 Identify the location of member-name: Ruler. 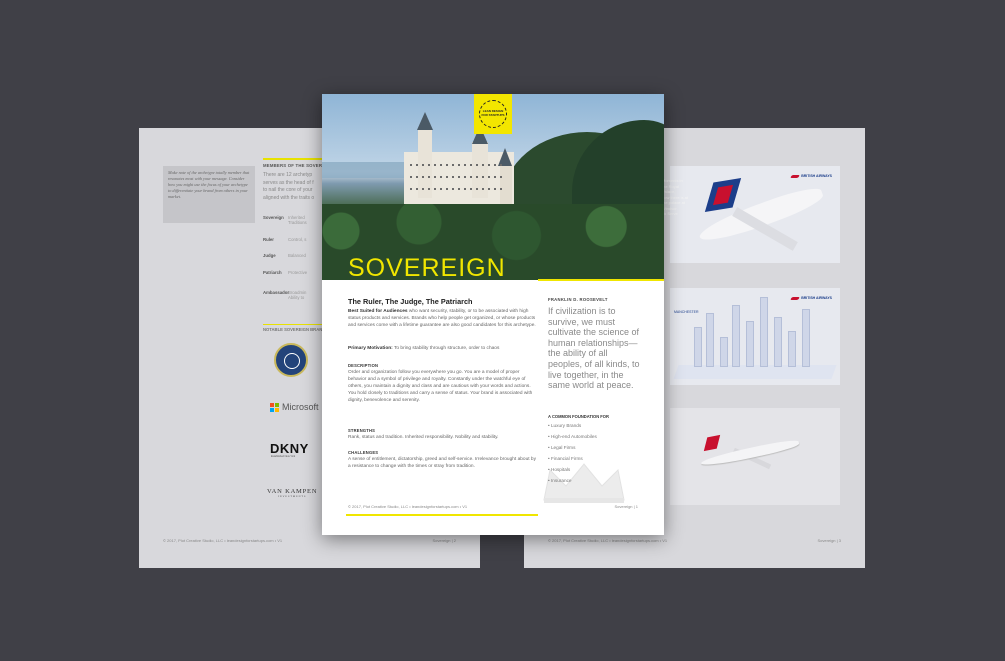
(268, 239).